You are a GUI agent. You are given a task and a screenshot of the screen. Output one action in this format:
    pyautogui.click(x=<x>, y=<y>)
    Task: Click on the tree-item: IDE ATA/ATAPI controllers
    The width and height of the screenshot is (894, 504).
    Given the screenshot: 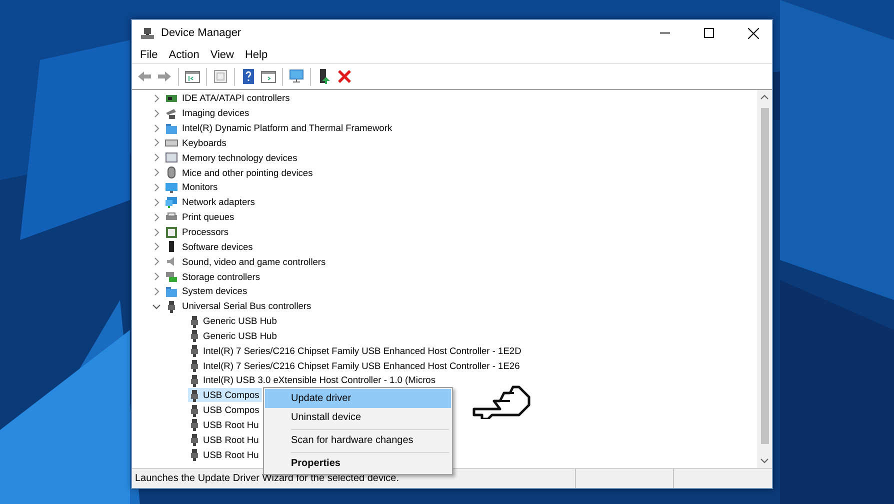 What is the action you would take?
    pyautogui.click(x=236, y=98)
    